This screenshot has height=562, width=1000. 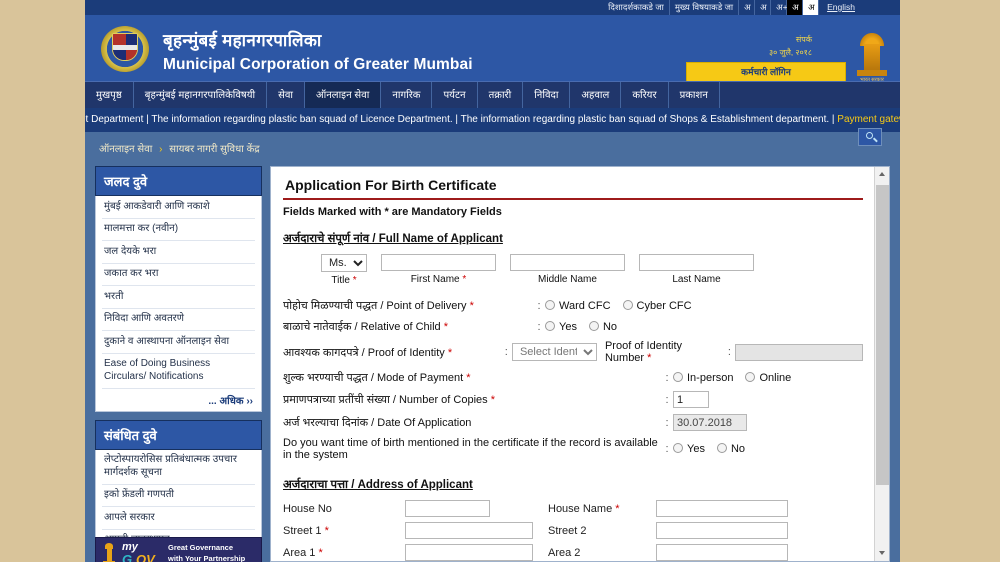 What do you see at coordinates (344, 263) in the screenshot?
I see `title-select: Ms.` at bounding box center [344, 263].